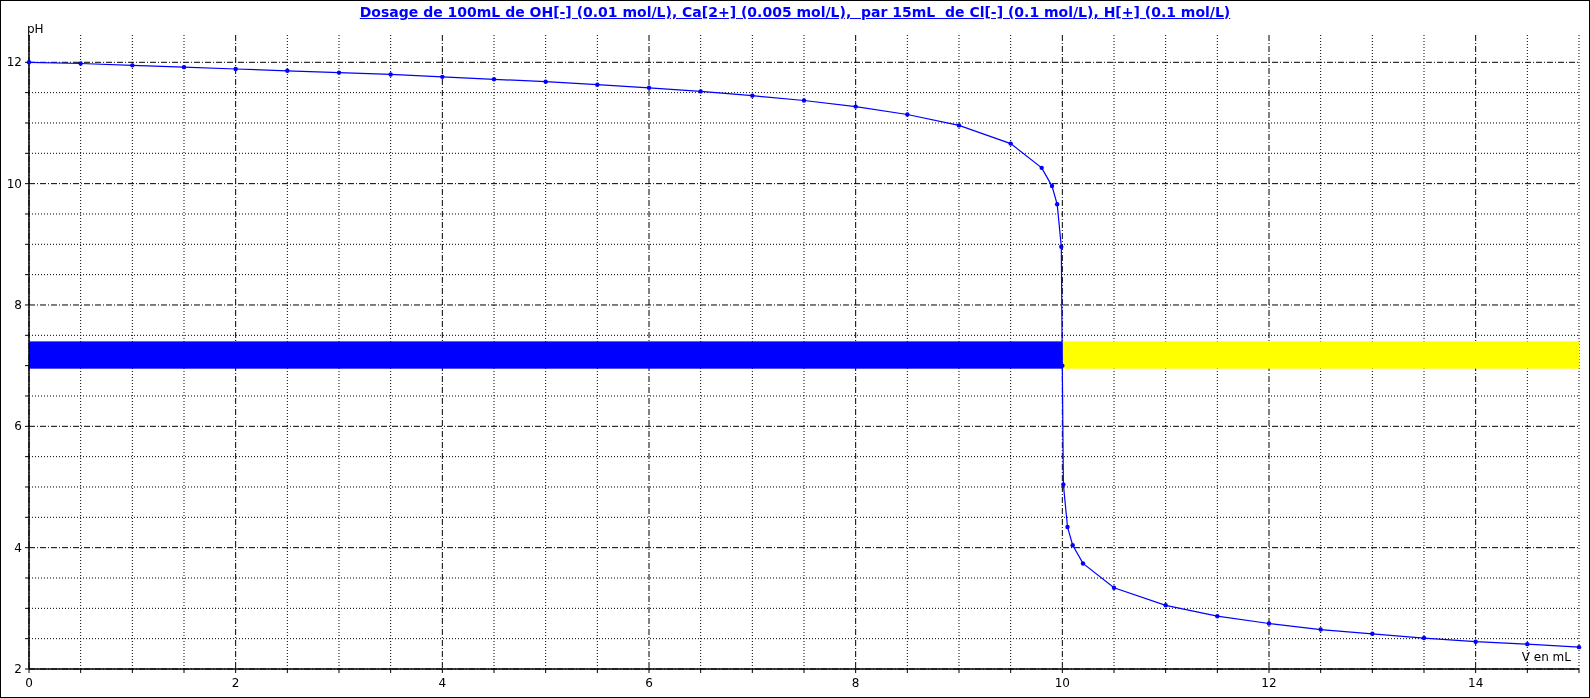 The height and width of the screenshot is (698, 1590). I want to click on axis-tick-label: 0, so click(29, 683).